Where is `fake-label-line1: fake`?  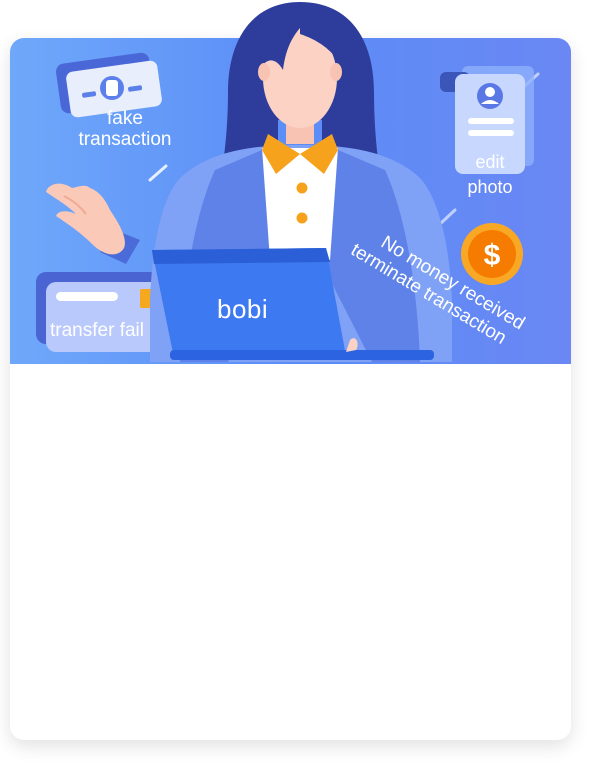 fake-label-line1: fake is located at coordinates (125, 118).